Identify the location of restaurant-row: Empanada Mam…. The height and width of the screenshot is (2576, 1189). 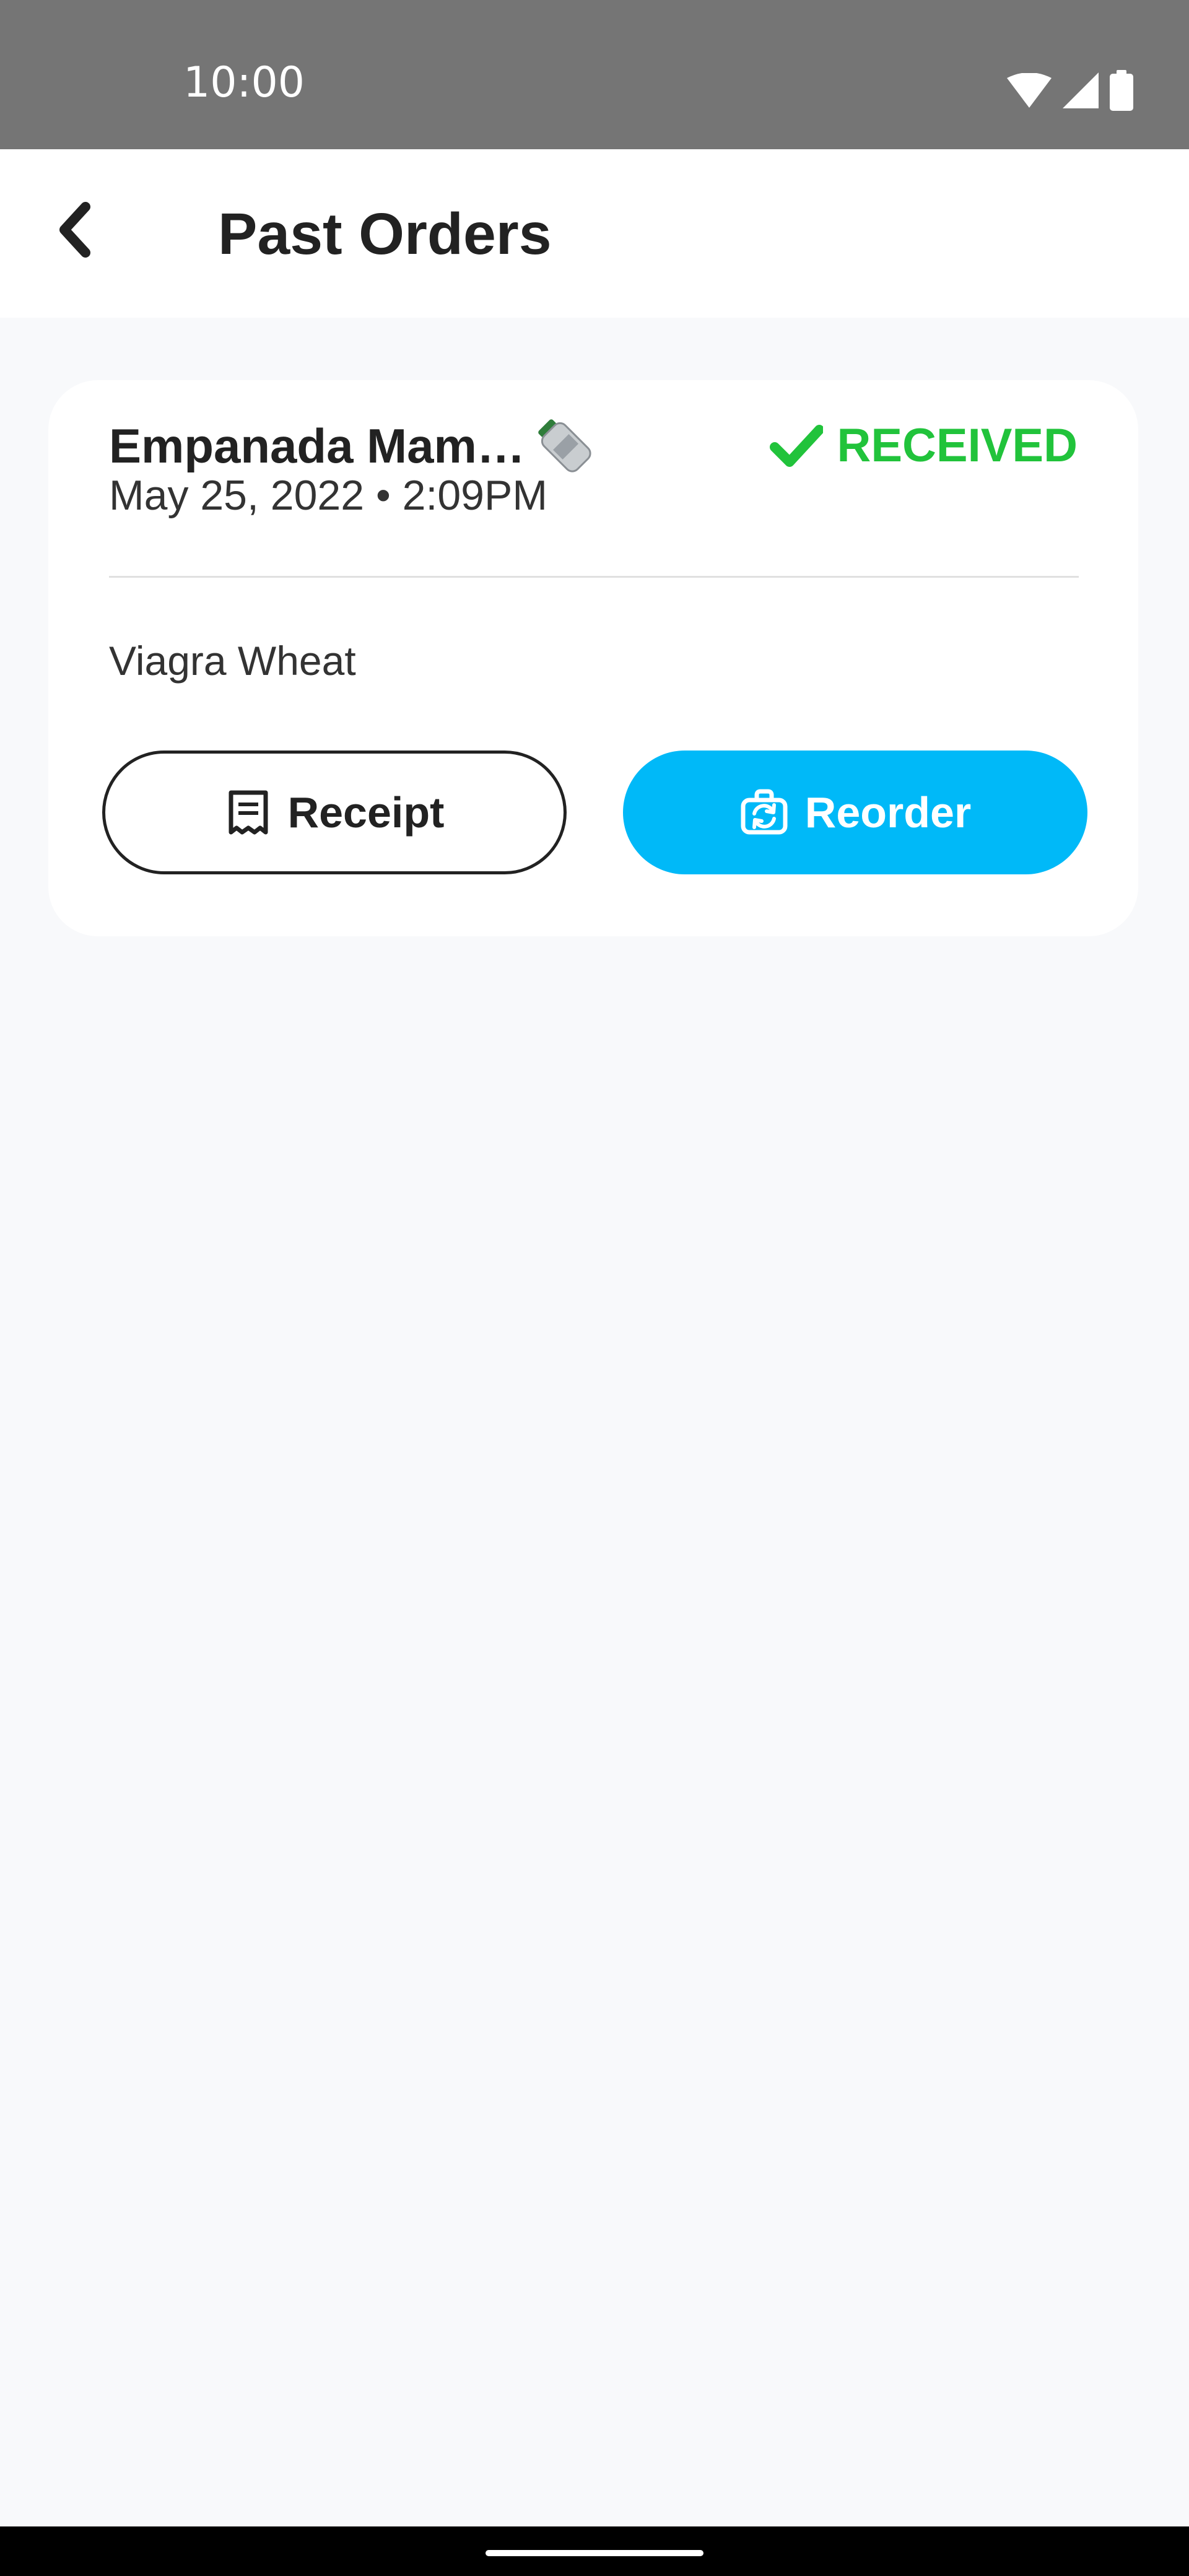
(351, 446).